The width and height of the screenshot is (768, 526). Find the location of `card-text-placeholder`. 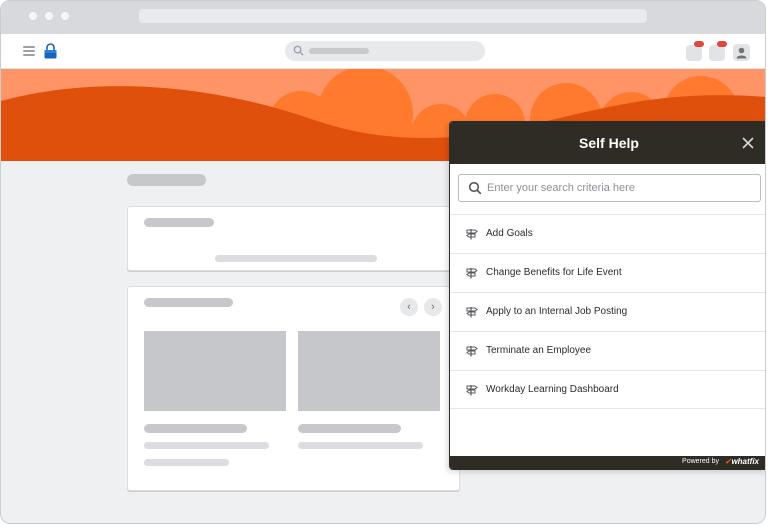

card-text-placeholder is located at coordinates (296, 258).